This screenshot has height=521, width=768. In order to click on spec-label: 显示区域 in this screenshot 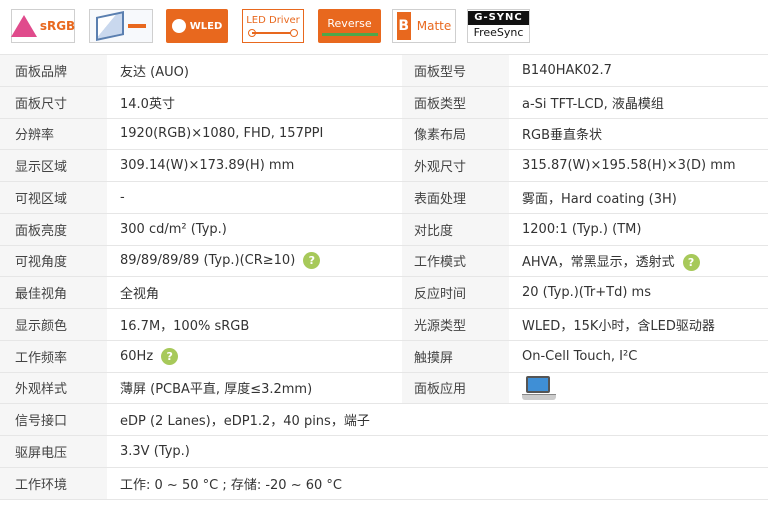, I will do `click(53, 165)`.